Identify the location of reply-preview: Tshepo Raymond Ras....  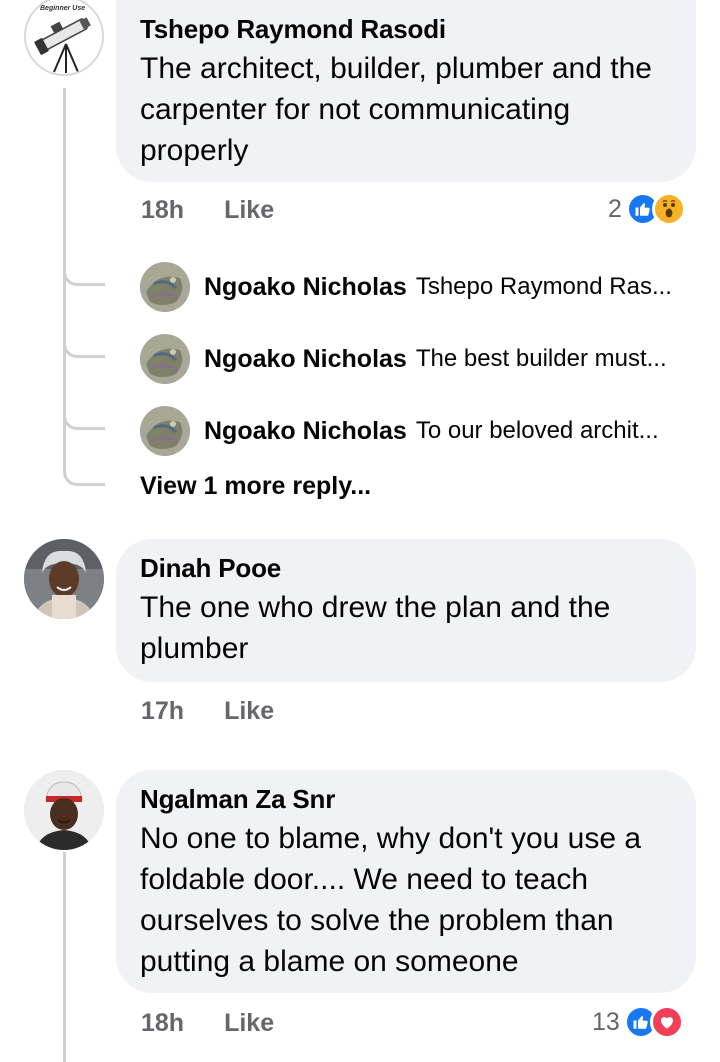
(543, 286).